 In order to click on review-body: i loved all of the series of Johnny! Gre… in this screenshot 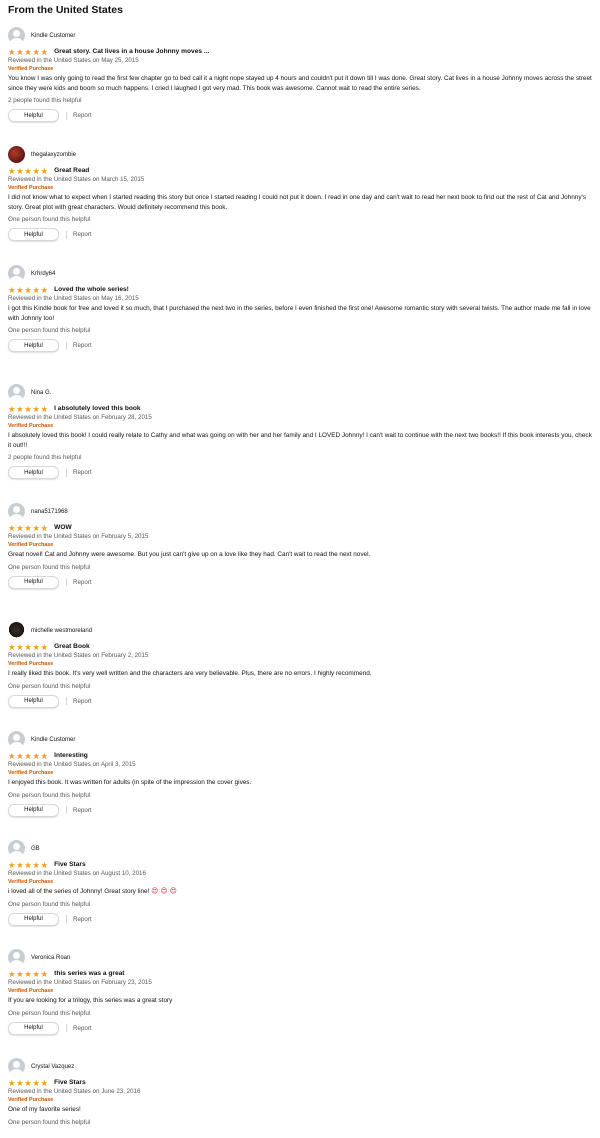, I will do `click(301, 892)`.